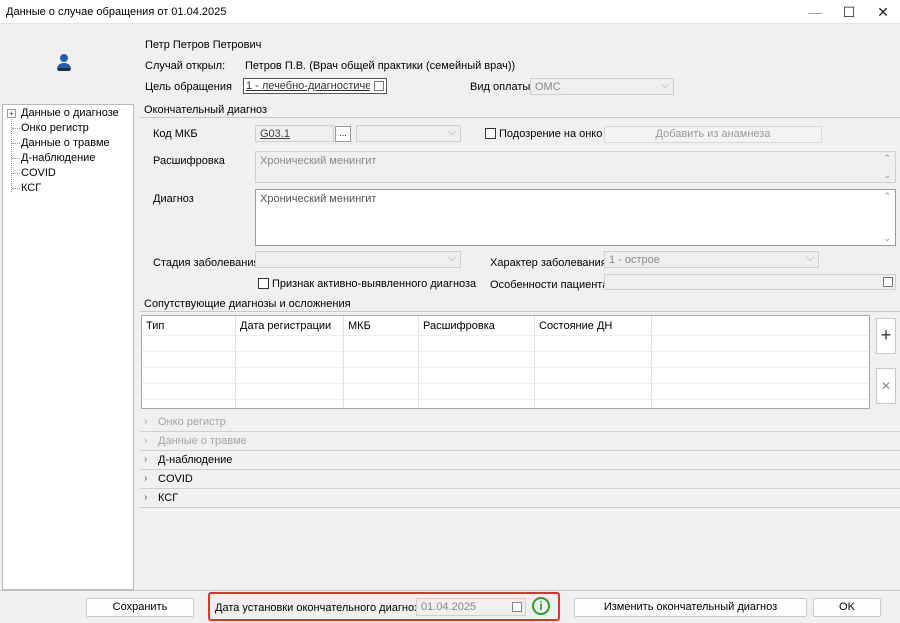  Describe the element at coordinates (185, 66) in the screenshot. I see `case-opened-label: Случай открыл:` at that location.